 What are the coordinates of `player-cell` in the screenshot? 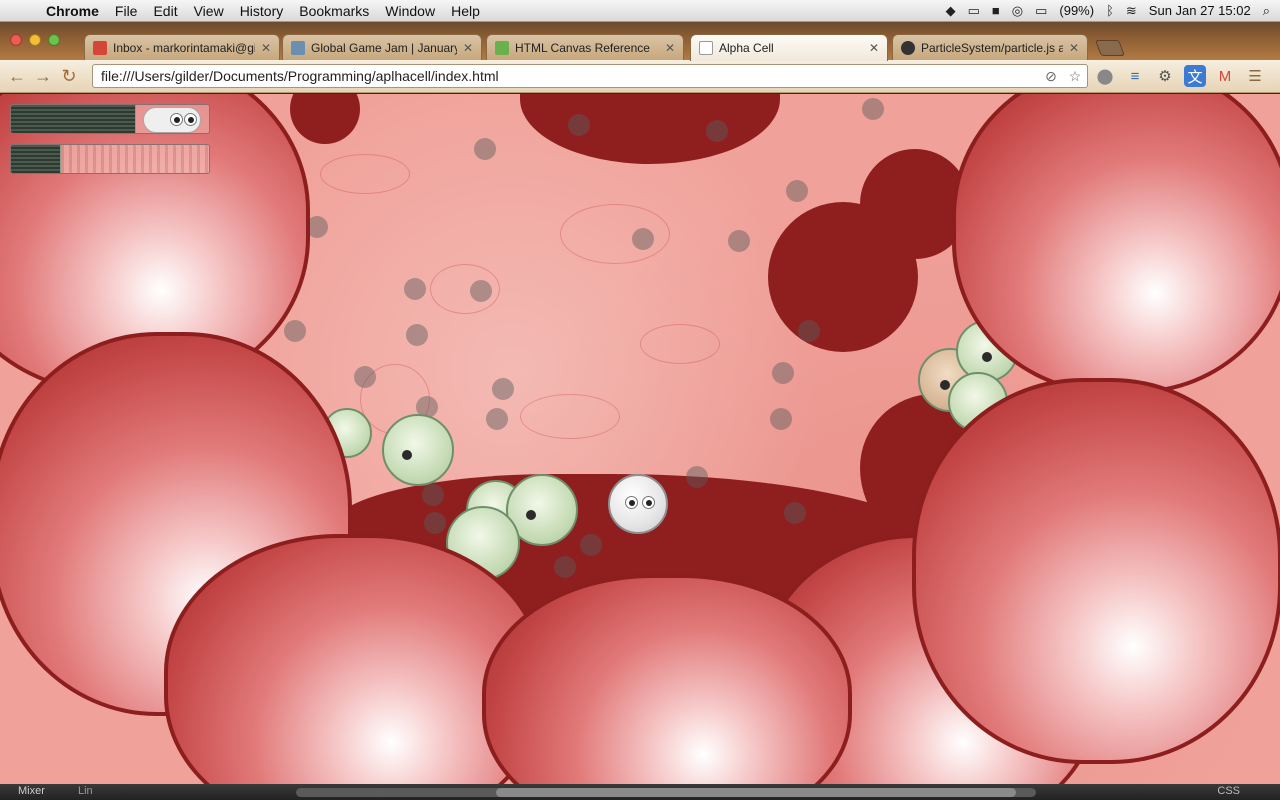 It's located at (638, 504).